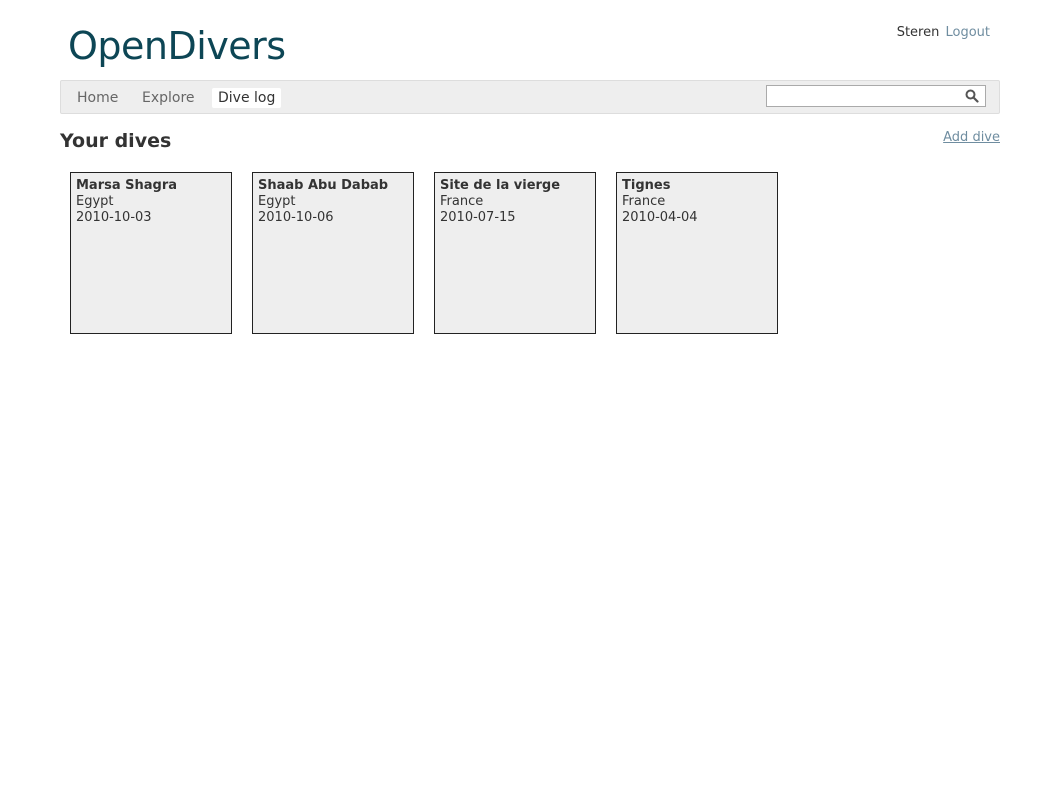  What do you see at coordinates (127, 185) in the screenshot?
I see `dive-name: Marsa Shagra` at bounding box center [127, 185].